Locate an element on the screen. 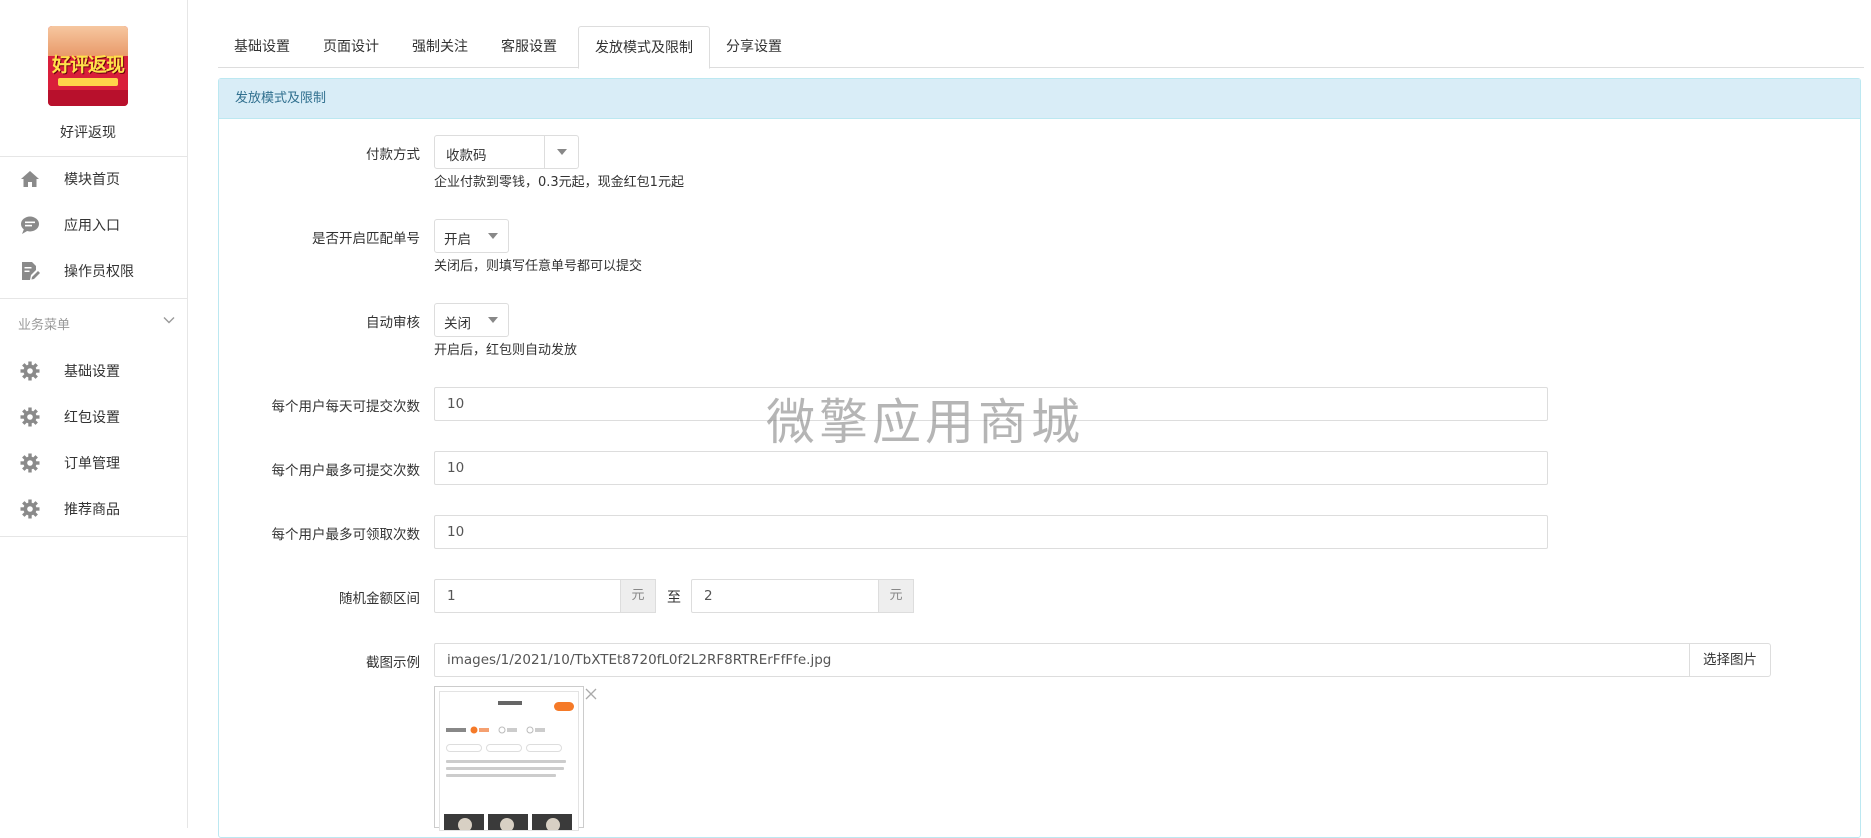  choose-image-button: 选择图片 is located at coordinates (1730, 660).